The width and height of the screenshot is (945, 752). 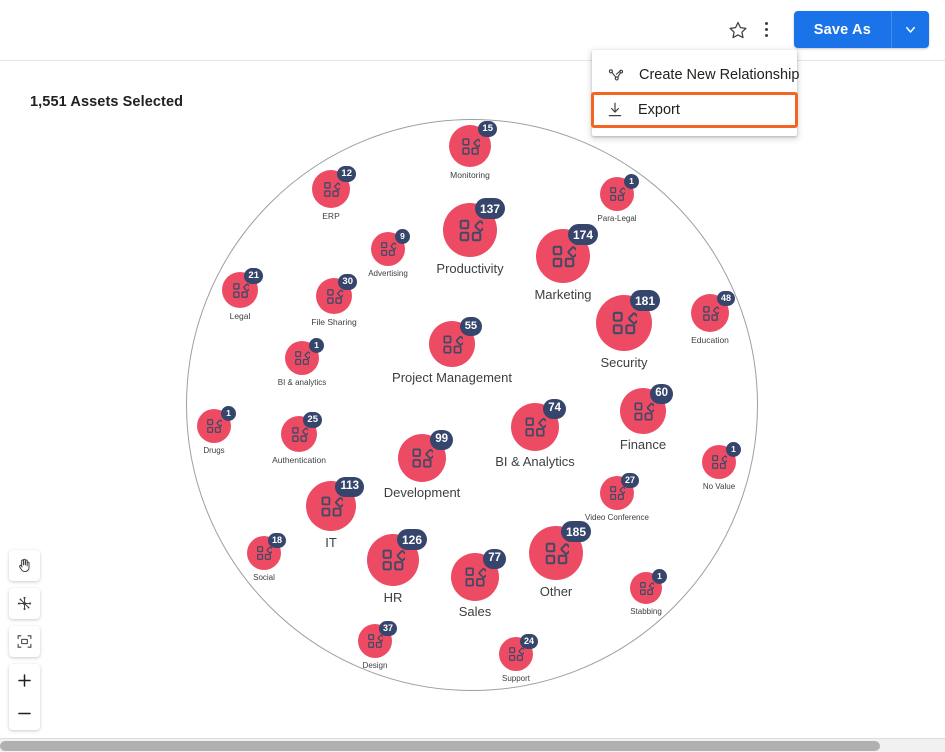 What do you see at coordinates (331, 542) in the screenshot?
I see `bubble-label: IT` at bounding box center [331, 542].